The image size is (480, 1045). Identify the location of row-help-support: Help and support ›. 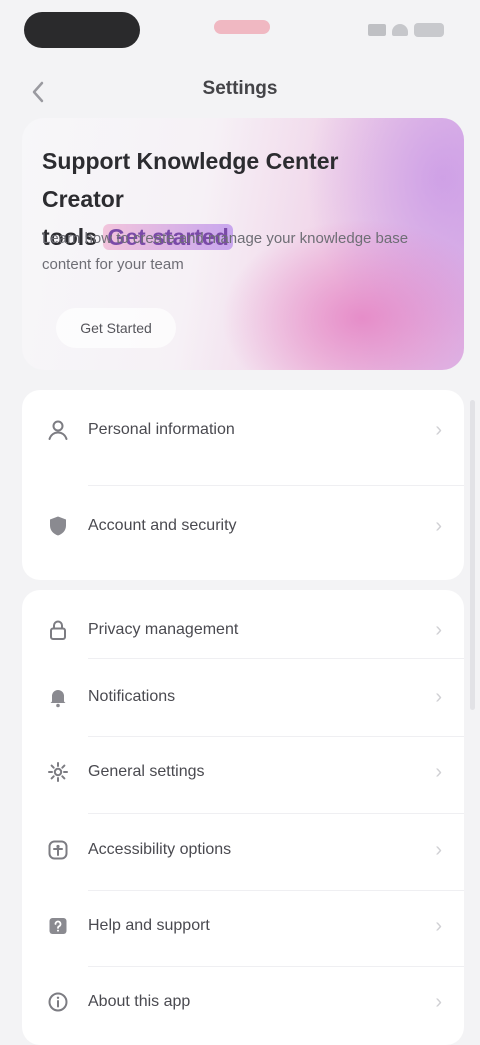
(243, 926).